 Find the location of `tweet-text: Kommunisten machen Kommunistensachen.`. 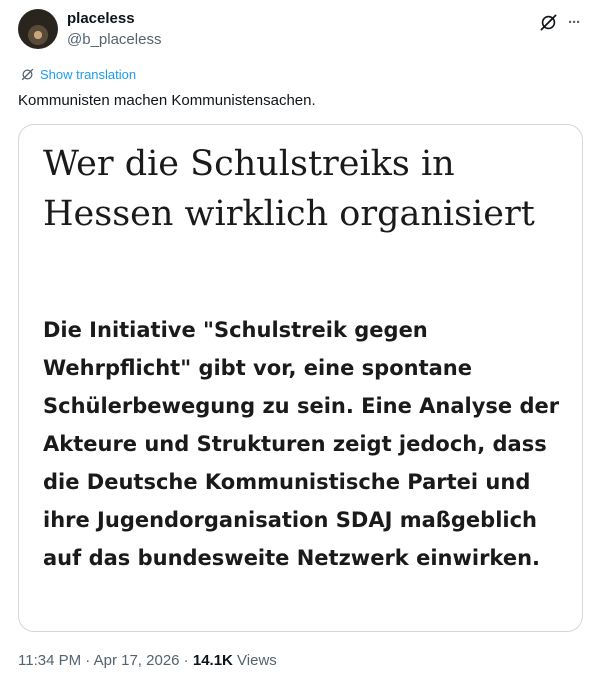

tweet-text: Kommunisten machen Kommunistensachen. is located at coordinates (167, 100).